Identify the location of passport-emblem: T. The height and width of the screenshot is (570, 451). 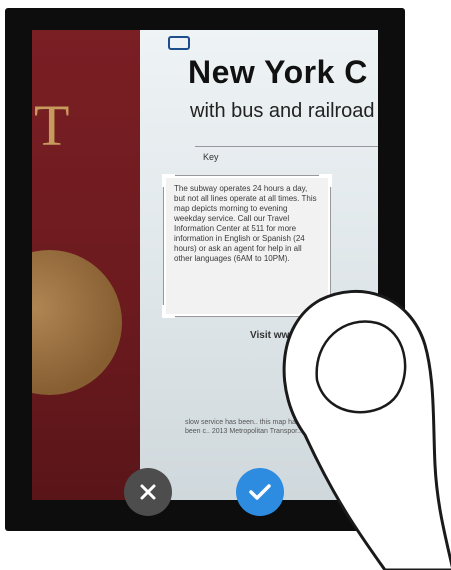
(52, 125).